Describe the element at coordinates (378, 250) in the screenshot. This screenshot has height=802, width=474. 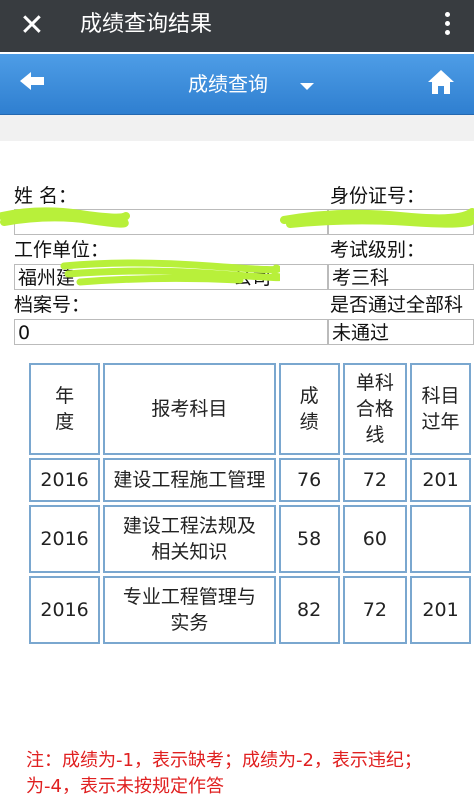
I see `exam-level-label: 考试级别：` at that location.